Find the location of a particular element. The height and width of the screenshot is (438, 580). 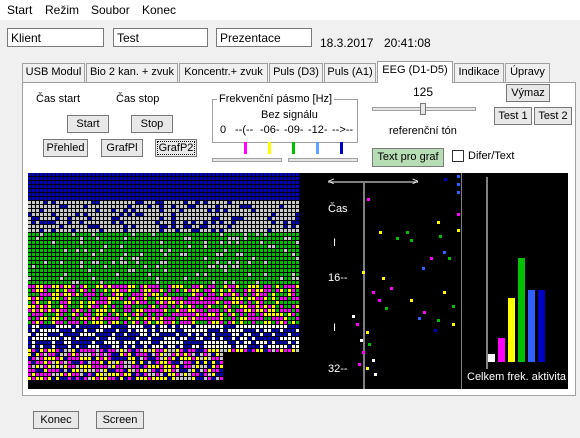

tab-upravy: Úpravy is located at coordinates (527, 72).